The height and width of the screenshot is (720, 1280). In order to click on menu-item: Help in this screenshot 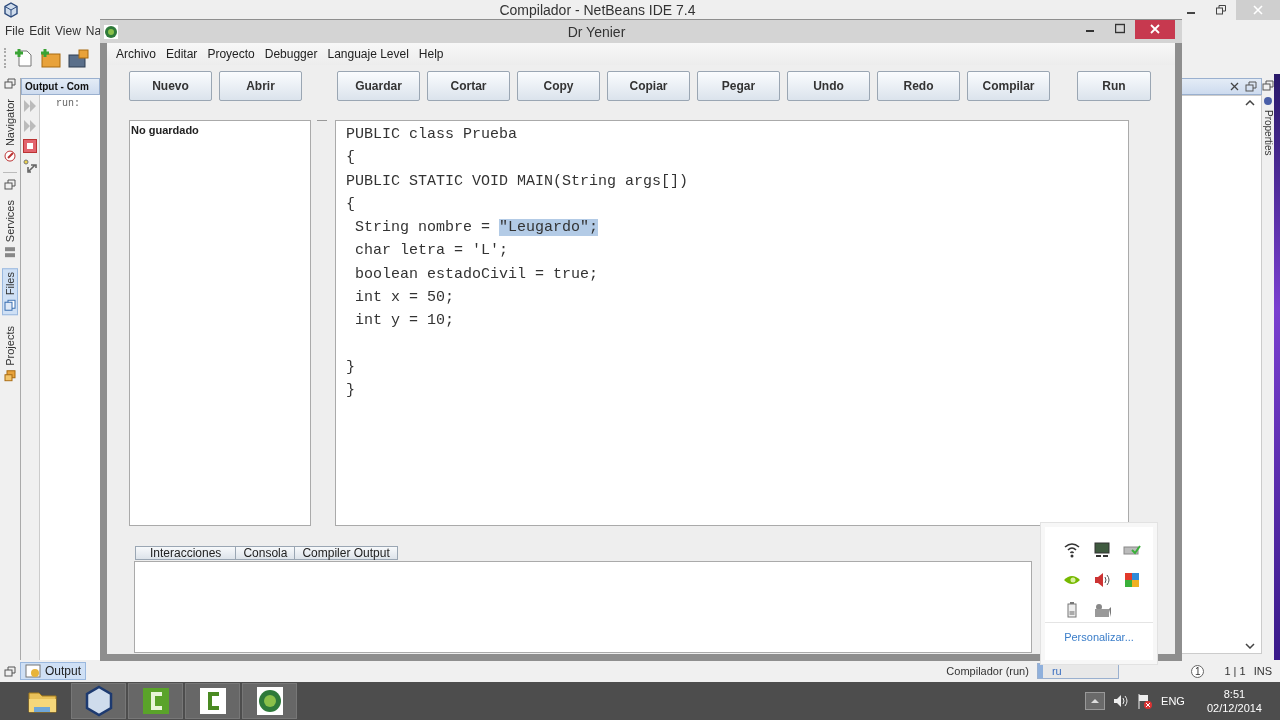, I will do `click(431, 54)`.